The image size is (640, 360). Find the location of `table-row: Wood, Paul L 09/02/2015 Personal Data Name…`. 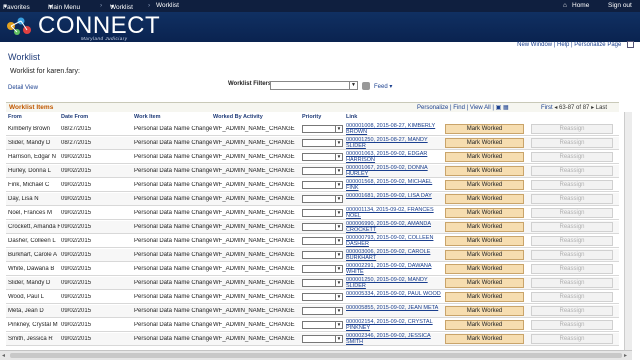

table-row: Wood, Paul L 09/02/2015 Personal Data Name… is located at coordinates (312, 297).